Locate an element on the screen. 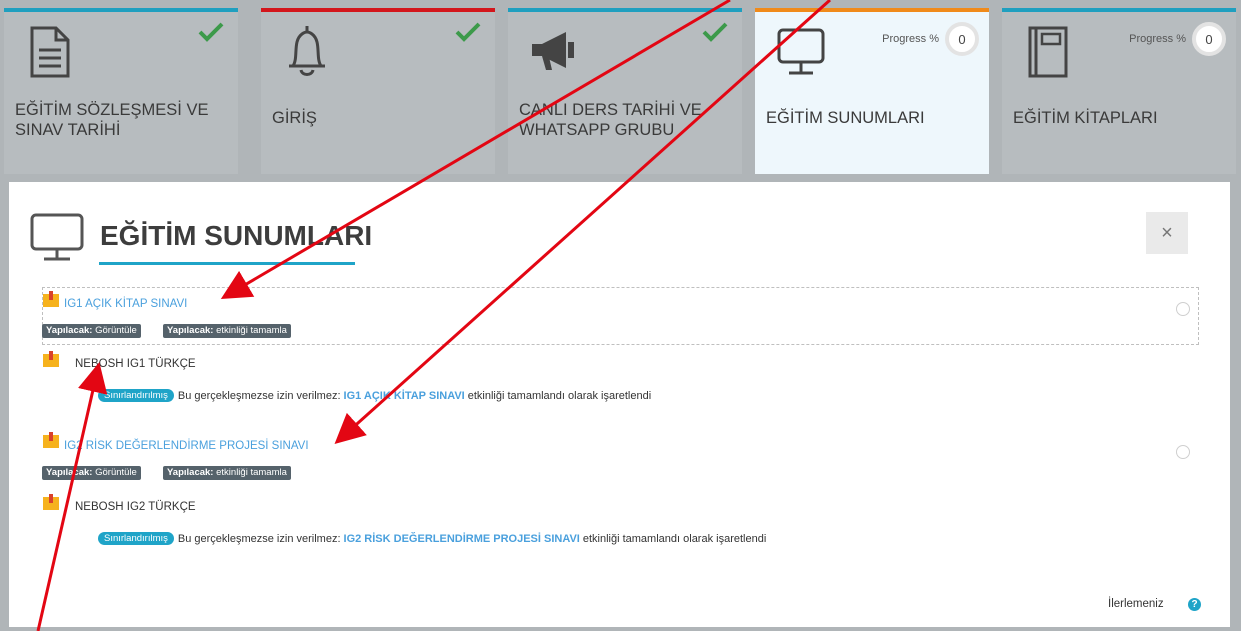  section-title: EĞİTİM SUNUMLARI is located at coordinates (236, 235).